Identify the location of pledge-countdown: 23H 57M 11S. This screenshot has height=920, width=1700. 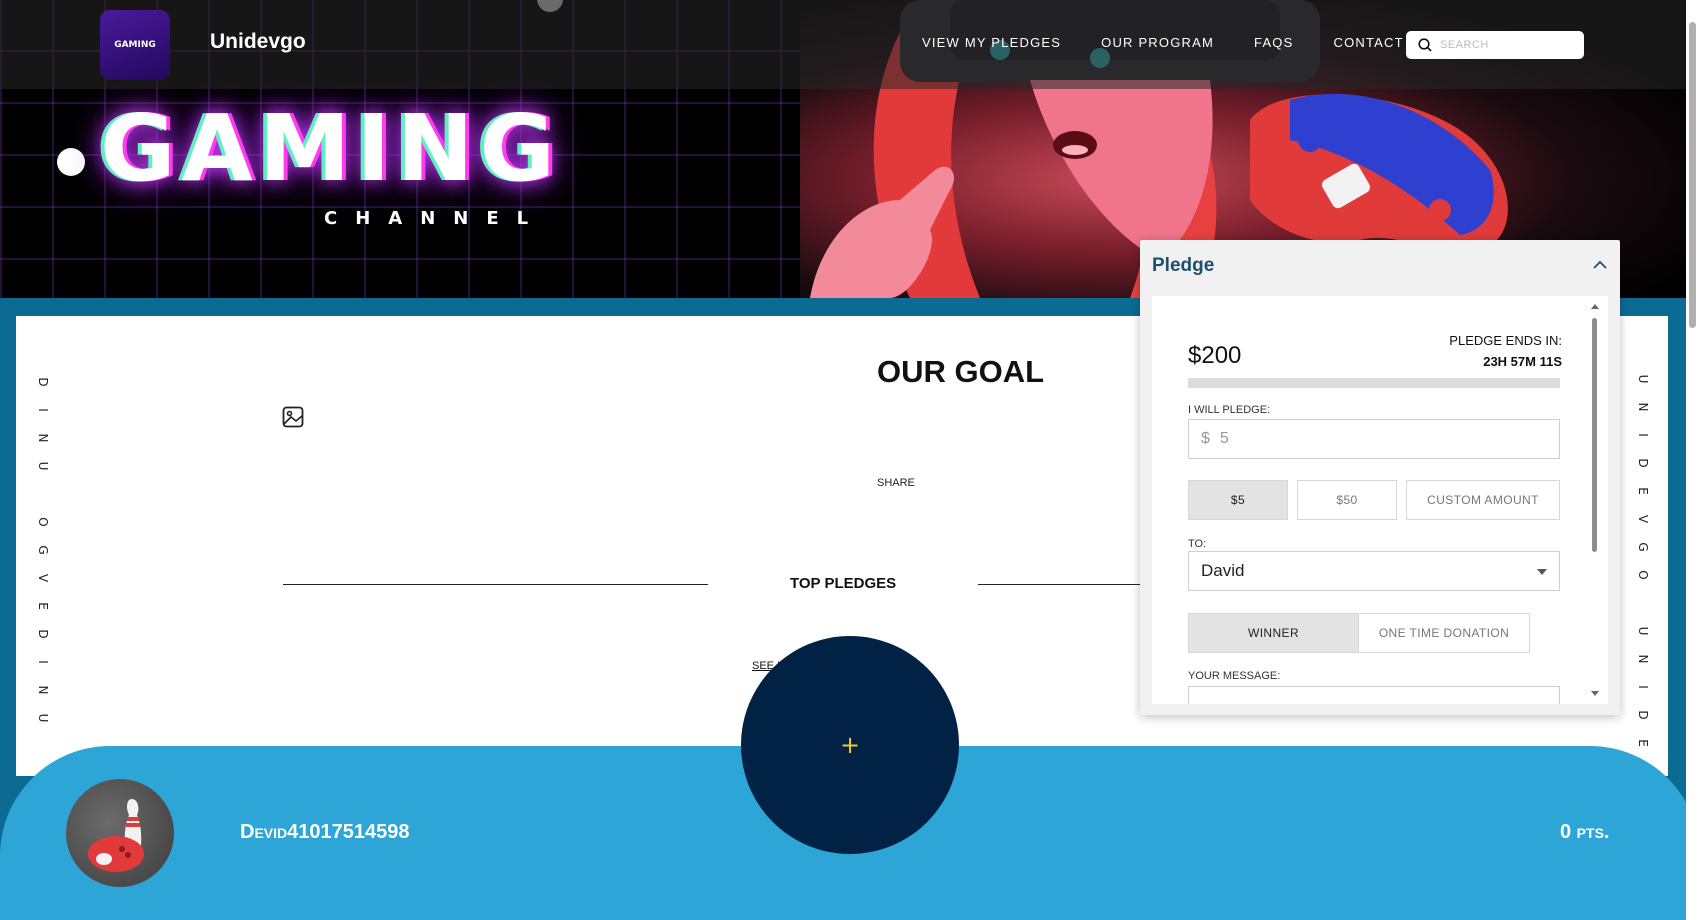
(1522, 361).